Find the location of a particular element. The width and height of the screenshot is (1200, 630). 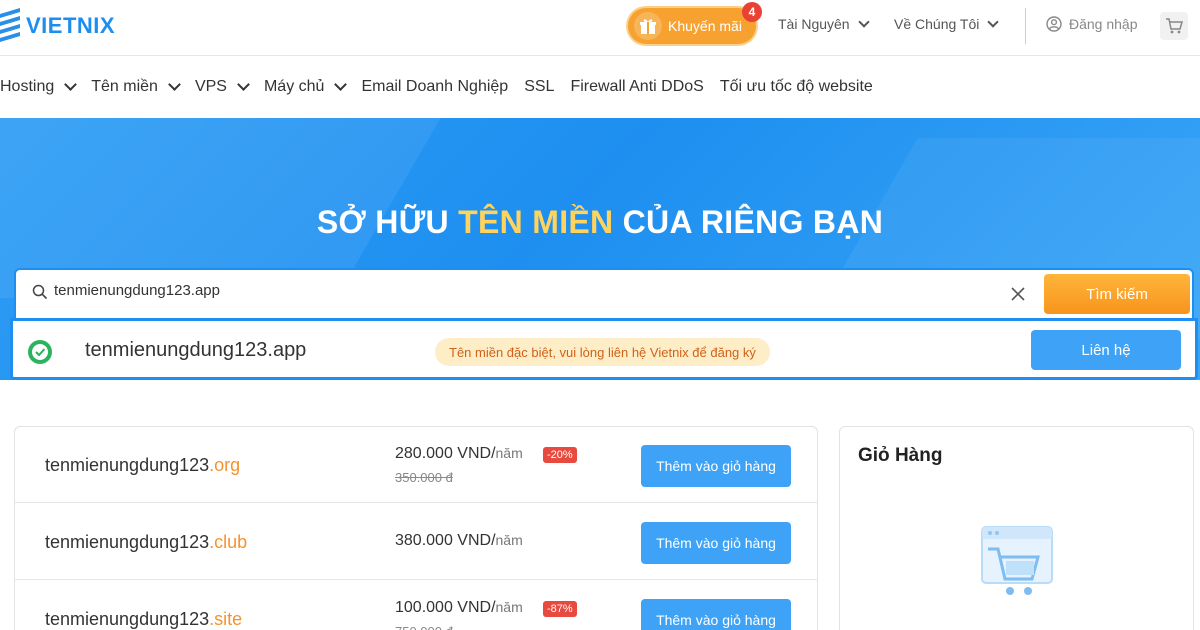

search-box: Tìm kiếm is located at coordinates (604, 293).